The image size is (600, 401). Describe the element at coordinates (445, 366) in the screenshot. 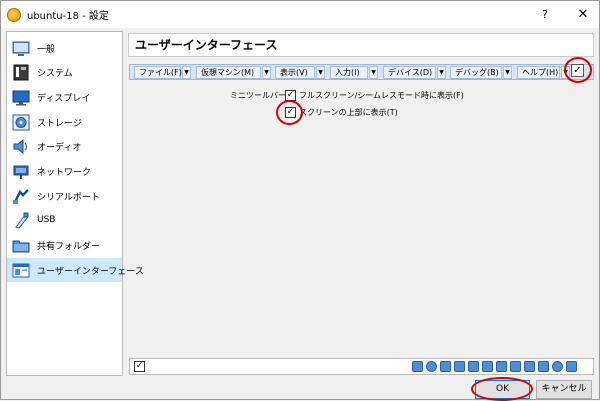

I see `floppy-icon` at that location.